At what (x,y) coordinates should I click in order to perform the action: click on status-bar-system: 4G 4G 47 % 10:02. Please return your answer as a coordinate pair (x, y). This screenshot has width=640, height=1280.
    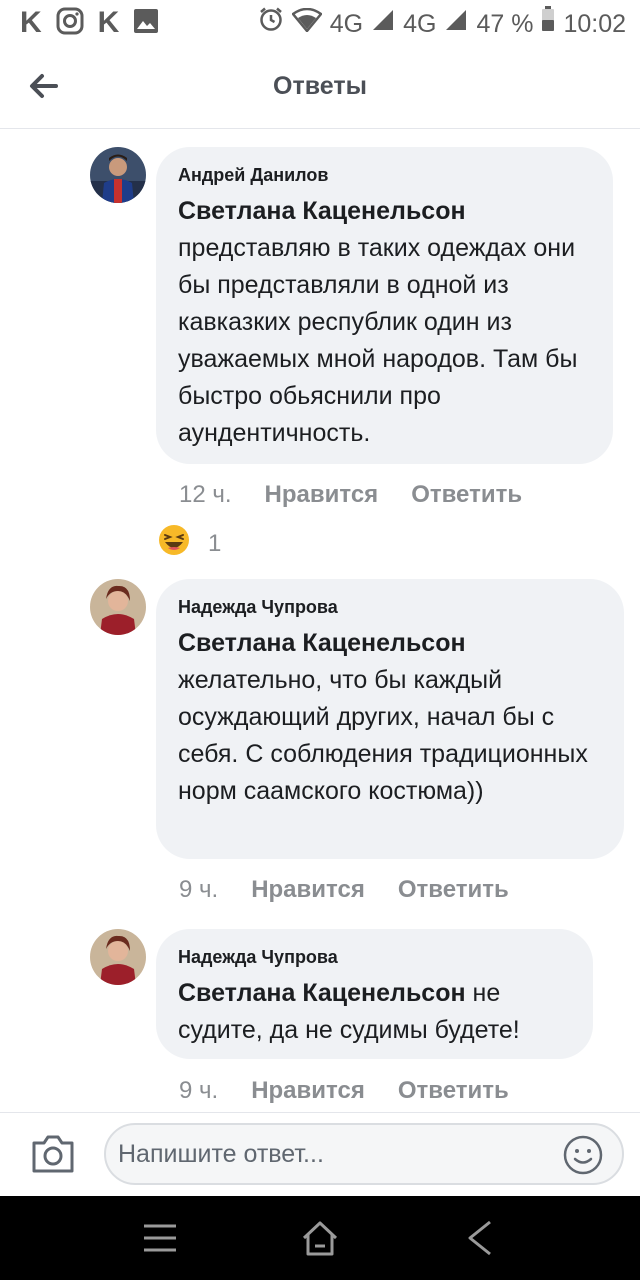
    Looking at the image, I should click on (442, 23).